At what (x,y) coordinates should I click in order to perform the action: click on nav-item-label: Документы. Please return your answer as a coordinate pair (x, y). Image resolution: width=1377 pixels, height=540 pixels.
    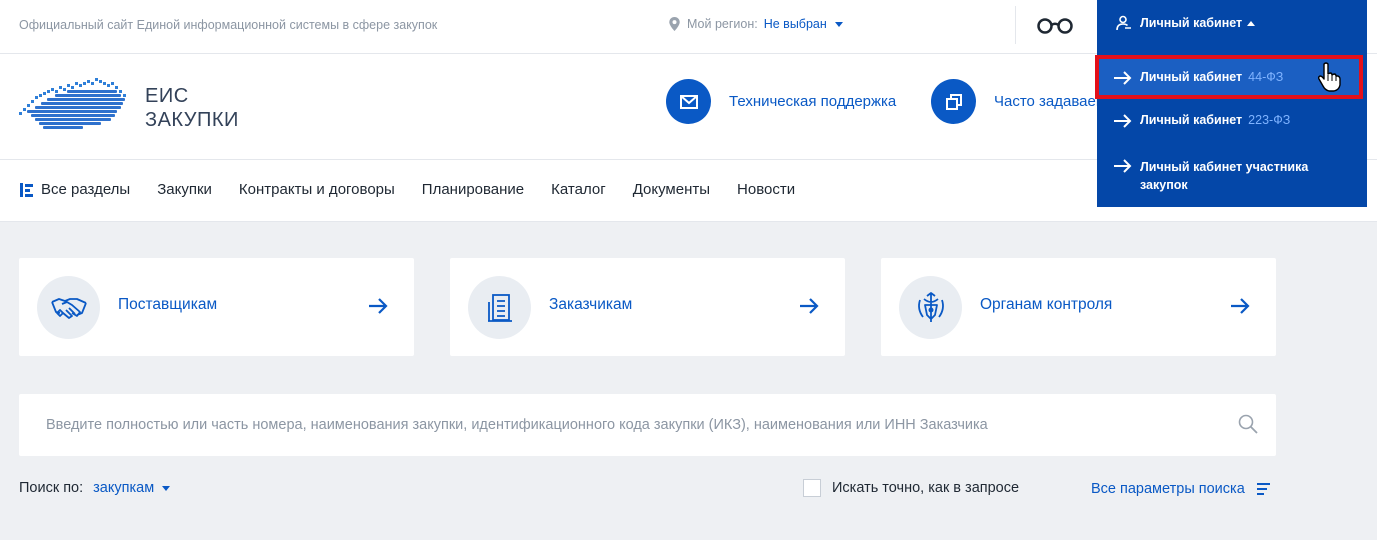
    Looking at the image, I should click on (671, 189).